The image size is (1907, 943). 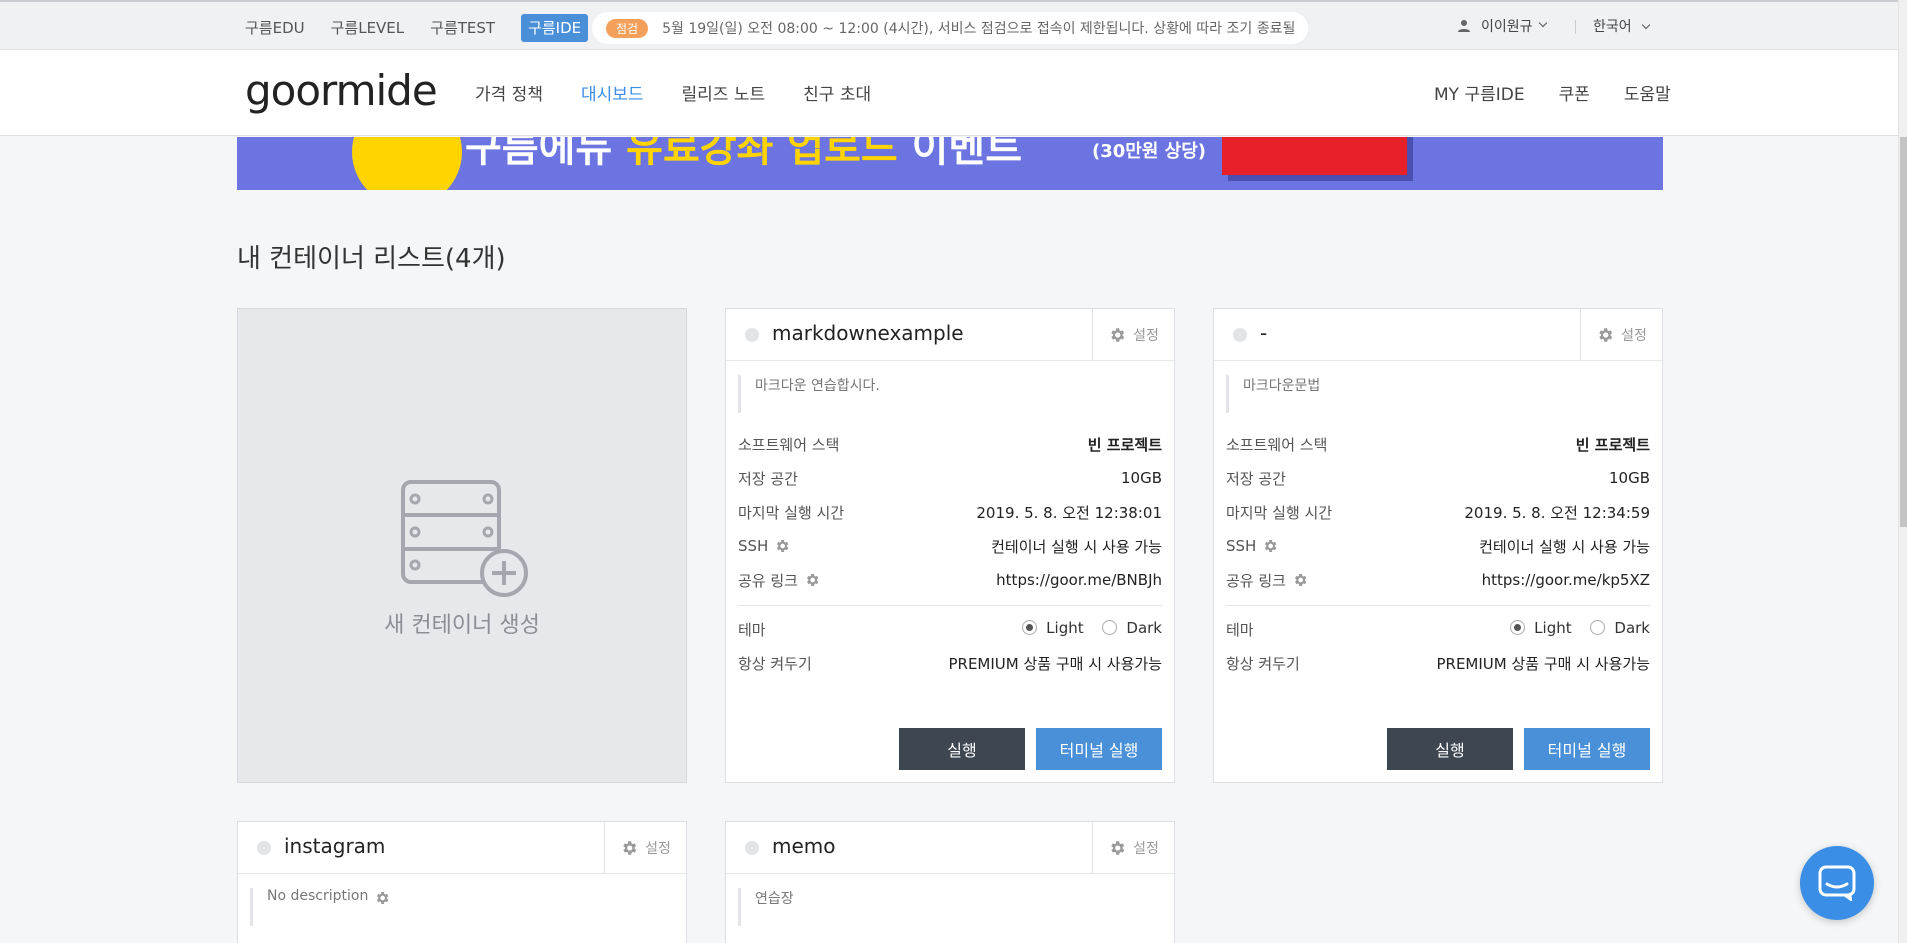 What do you see at coordinates (368, 28) in the screenshot?
I see `link-goorm-level: 구름LEVEL` at bounding box center [368, 28].